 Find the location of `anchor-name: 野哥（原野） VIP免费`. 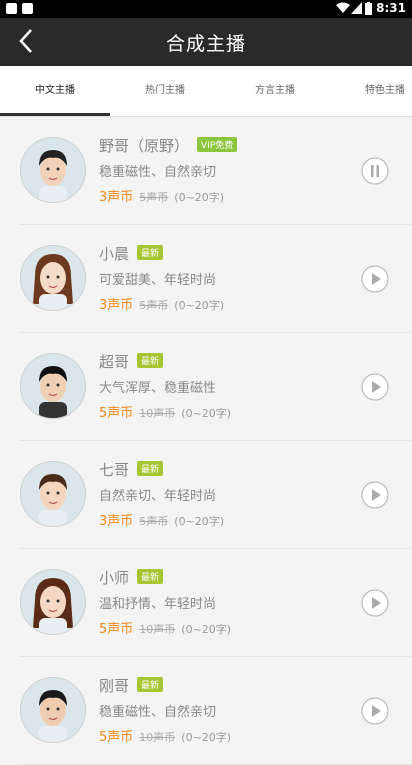

anchor-name: 野哥（原野） VIP免费 is located at coordinates (168, 145).